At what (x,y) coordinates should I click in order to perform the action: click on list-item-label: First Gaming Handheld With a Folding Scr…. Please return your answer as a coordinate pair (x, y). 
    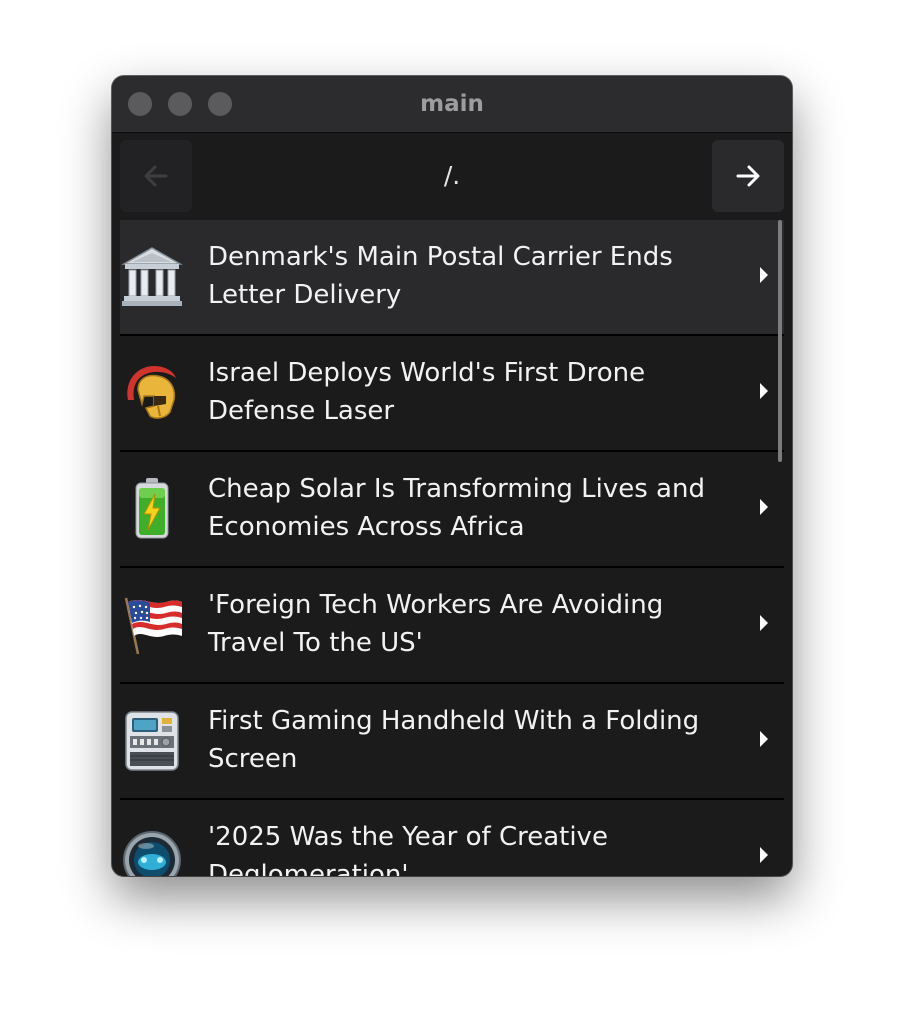
    Looking at the image, I should click on (454, 740).